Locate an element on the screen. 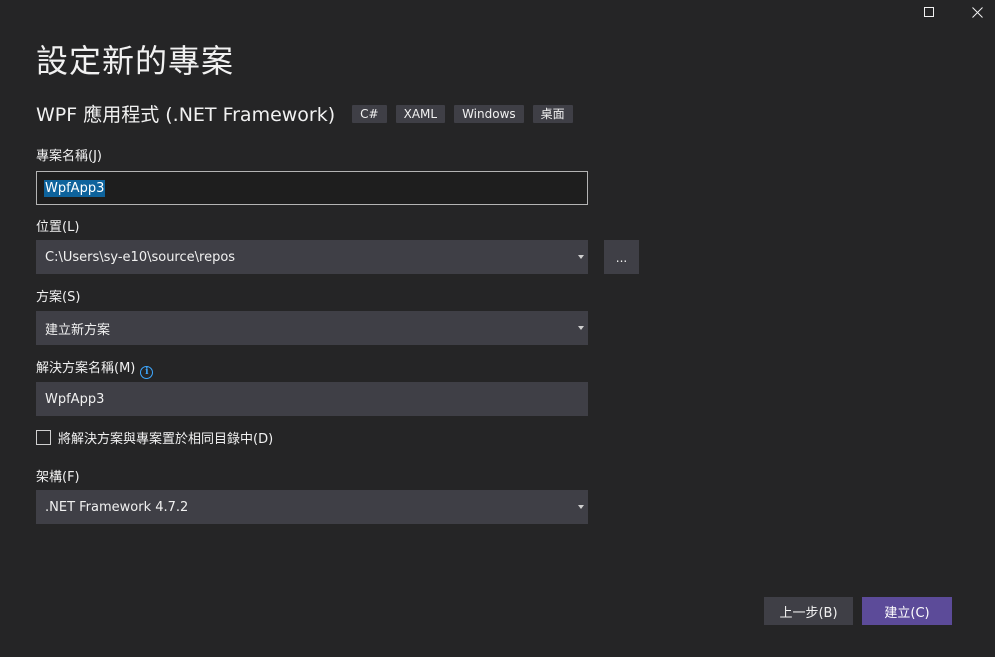 Image resolution: width=995 pixels, height=657 pixels. close-button is located at coordinates (974, 12).